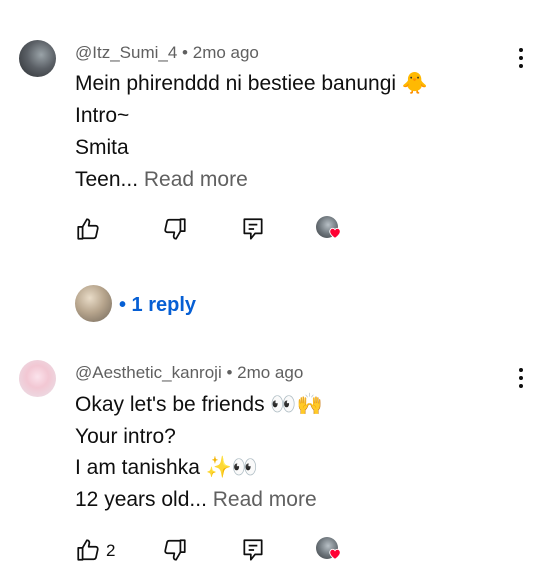  Describe the element at coordinates (126, 52) in the screenshot. I see `author-name: @Itz_Sumi_4` at that location.